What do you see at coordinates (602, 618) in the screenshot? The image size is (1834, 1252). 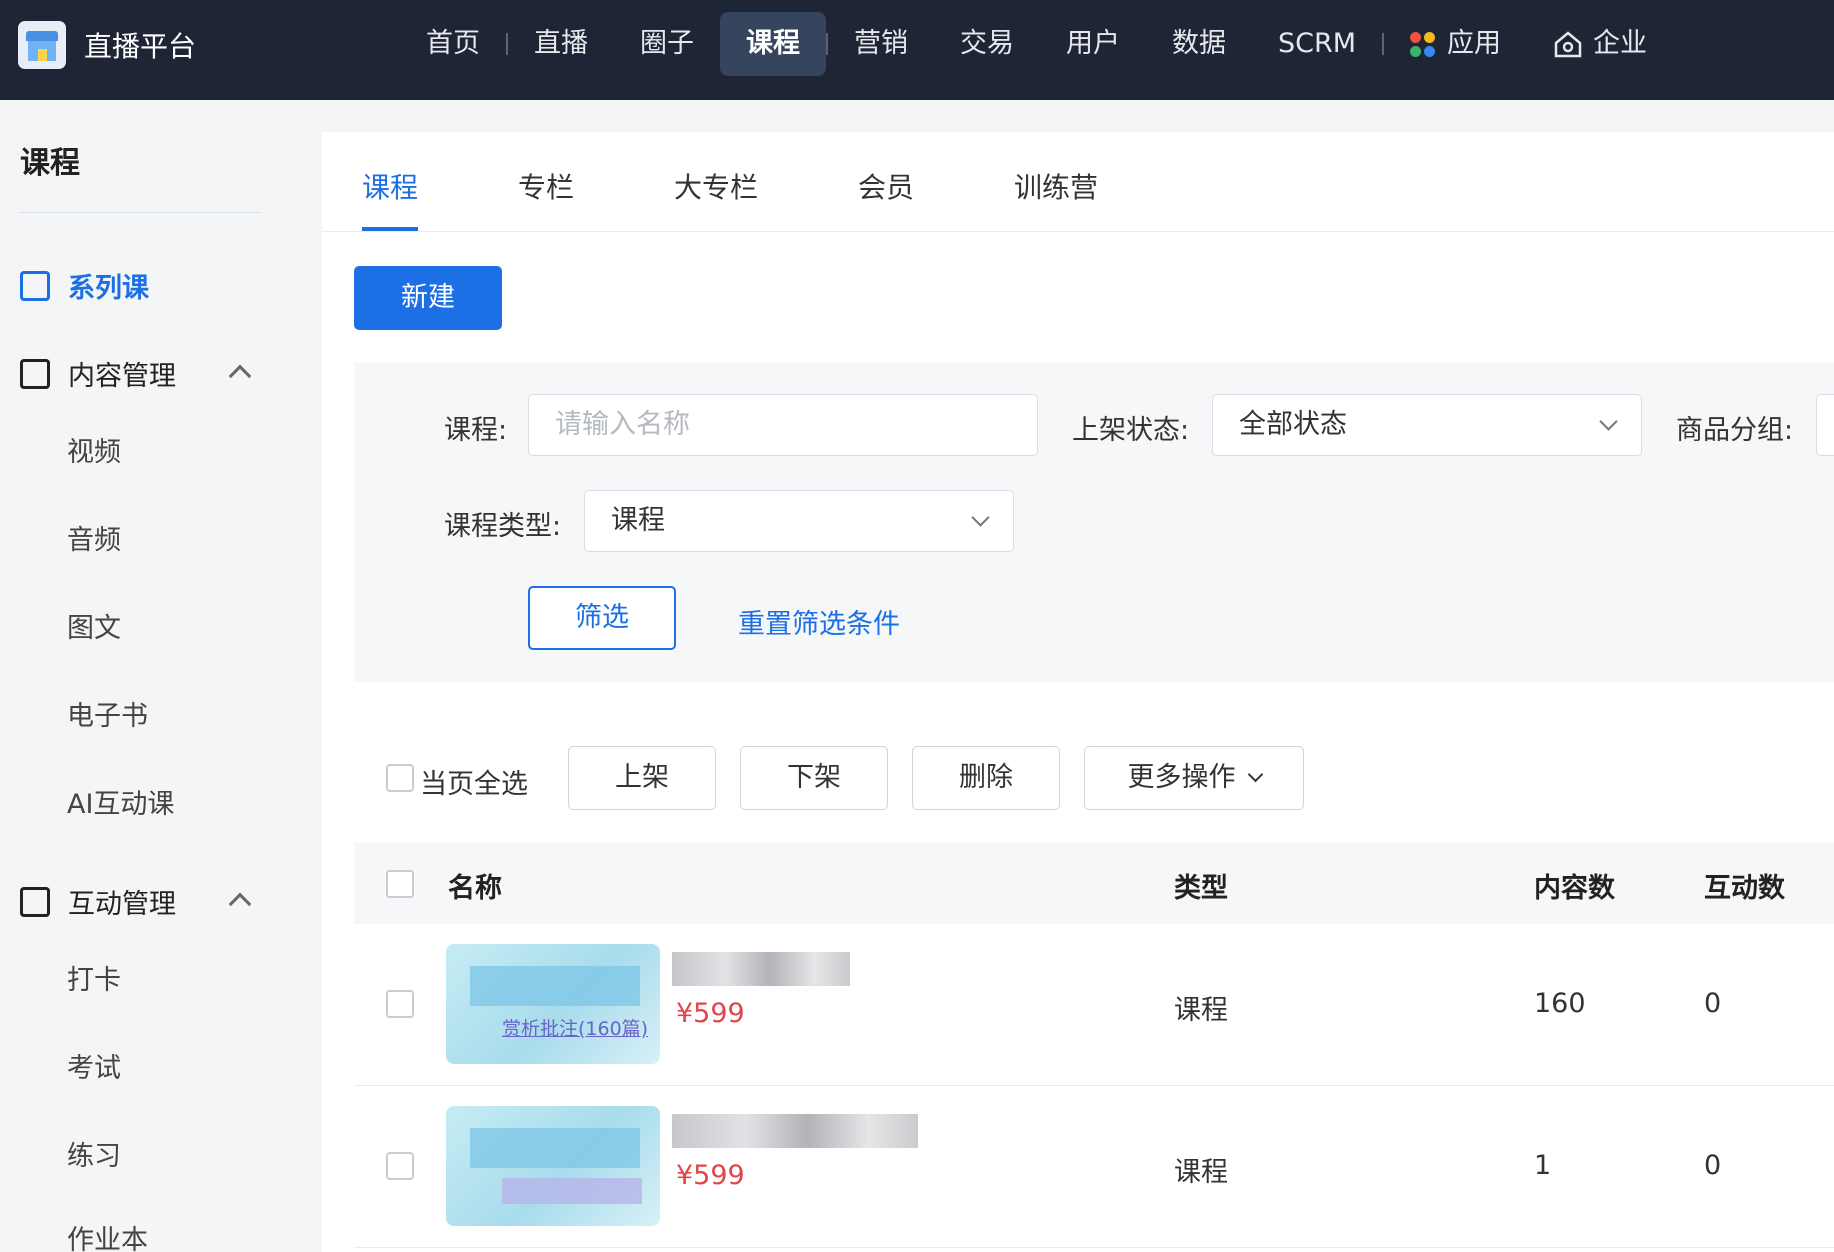 I see `filter-button: 筛选` at bounding box center [602, 618].